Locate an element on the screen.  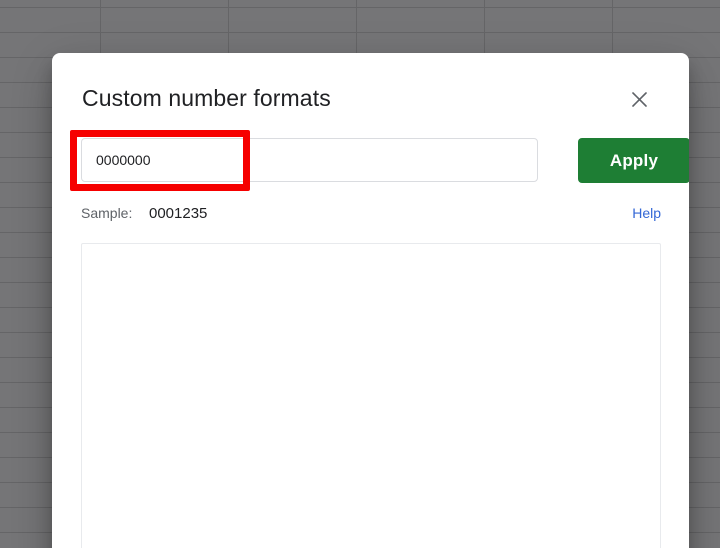
dialog-title: Custom number formats is located at coordinates (206, 98).